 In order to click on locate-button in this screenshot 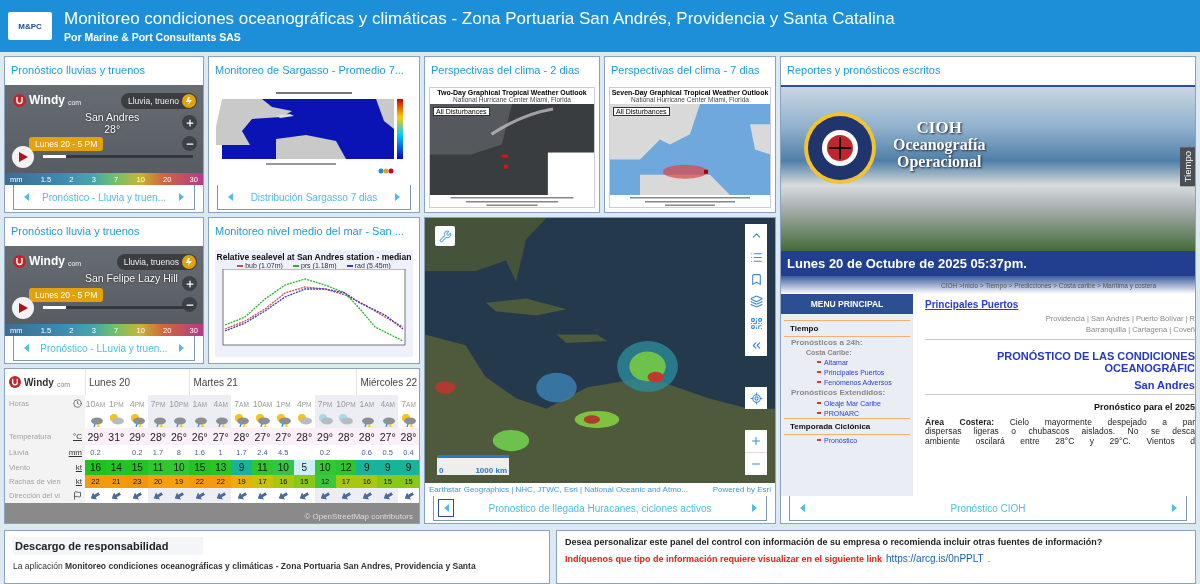, I will do `click(756, 398)`.